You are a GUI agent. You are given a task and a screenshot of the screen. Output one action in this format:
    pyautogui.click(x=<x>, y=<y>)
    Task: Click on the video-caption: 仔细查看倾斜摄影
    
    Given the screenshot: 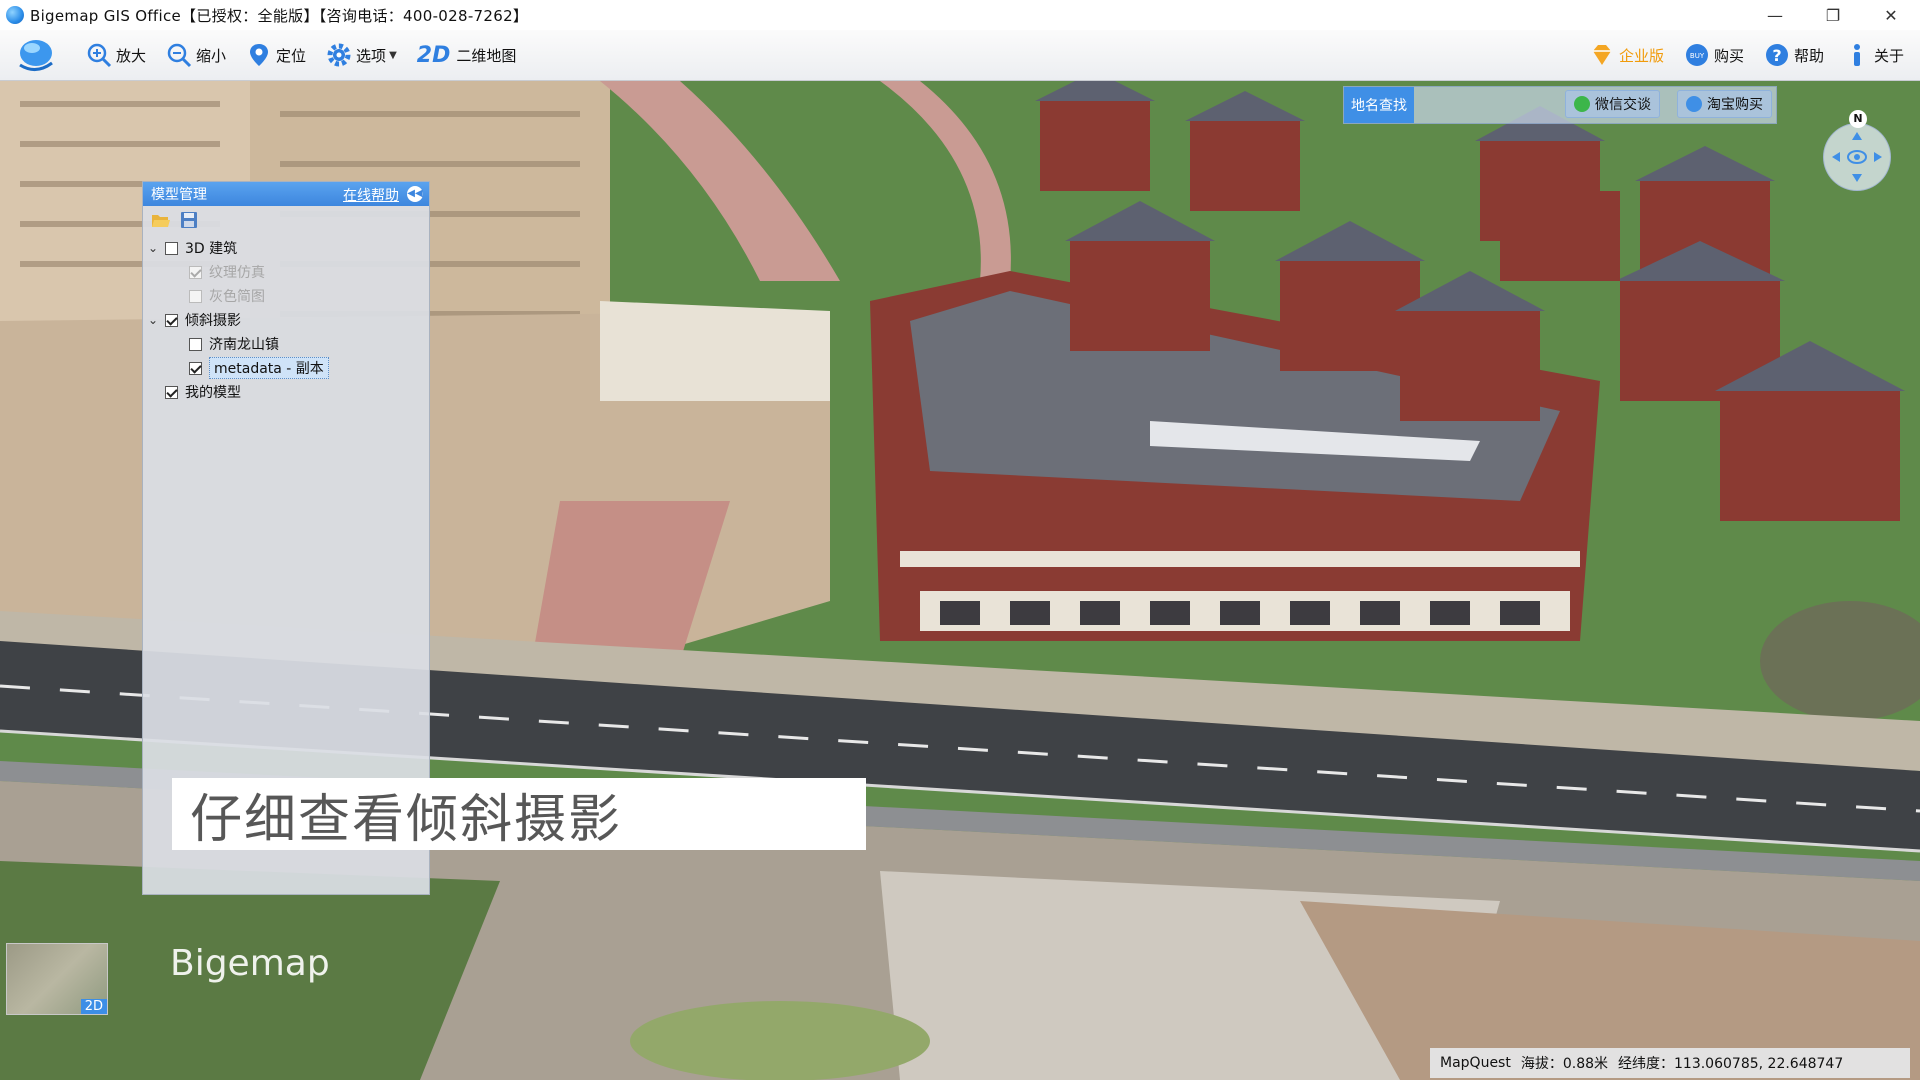 What is the action you would take?
    pyautogui.click(x=519, y=814)
    